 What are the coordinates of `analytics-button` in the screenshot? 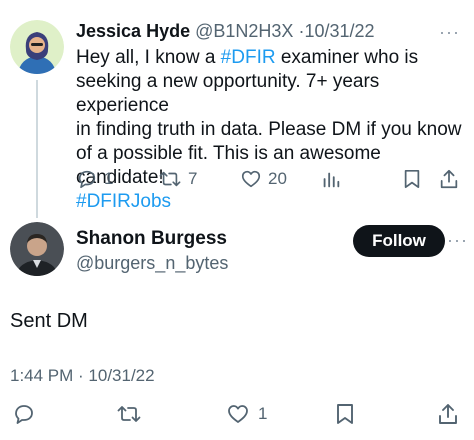 It's located at (331, 179).